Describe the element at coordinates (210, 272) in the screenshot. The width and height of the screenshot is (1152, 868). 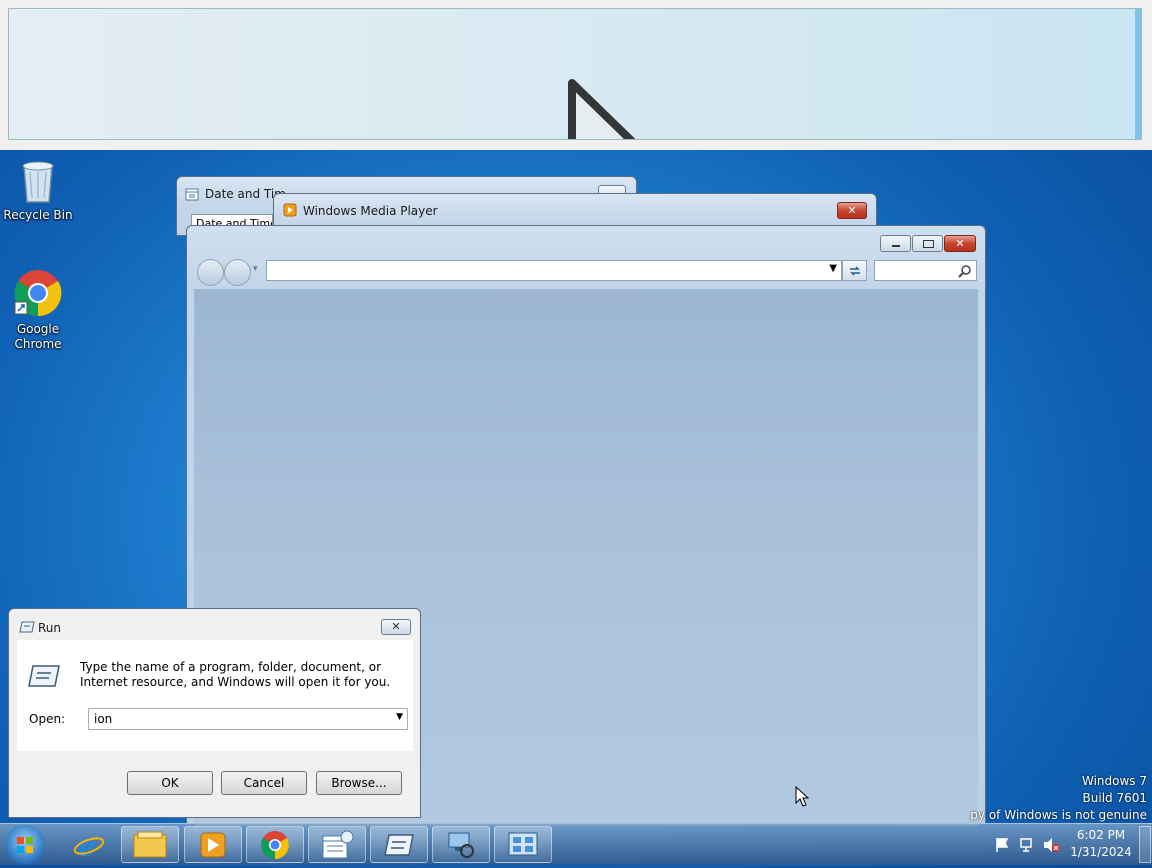
I see `back-button` at that location.